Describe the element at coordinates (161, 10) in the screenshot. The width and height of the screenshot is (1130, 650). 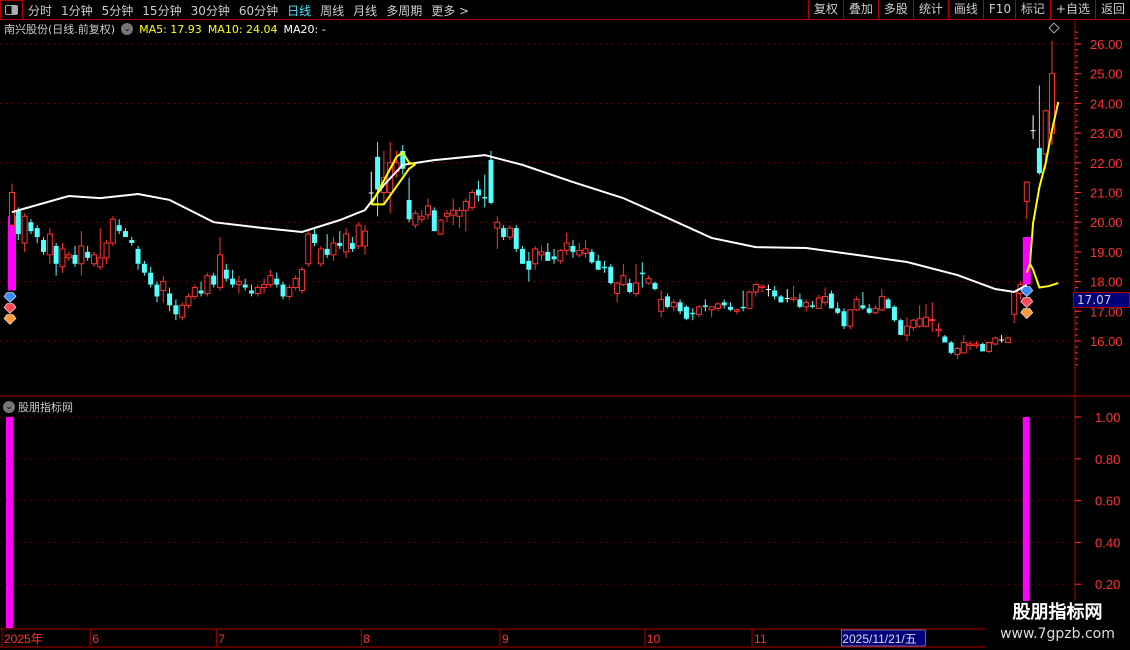
I see `tab-15min: 15分钟` at that location.